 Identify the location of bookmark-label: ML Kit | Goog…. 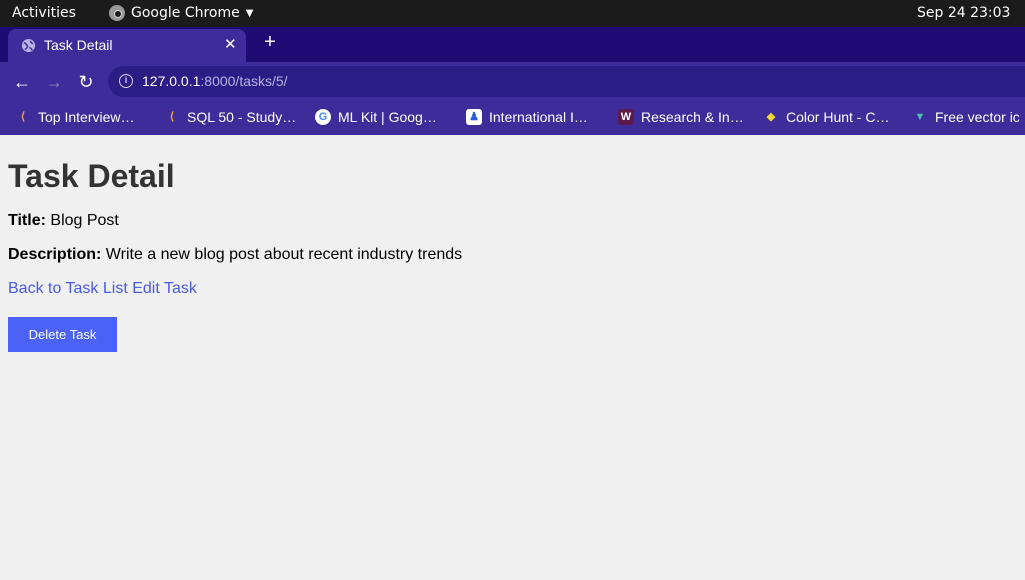
(387, 117).